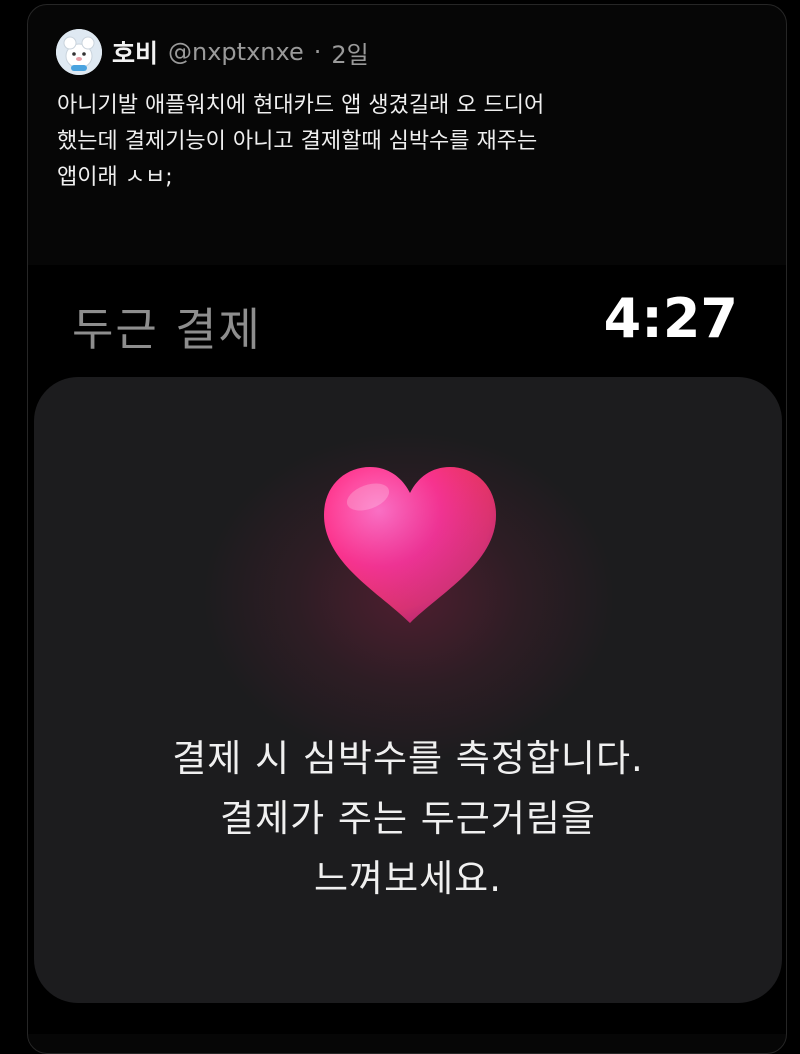  I want to click on heart-icon, so click(410, 545).